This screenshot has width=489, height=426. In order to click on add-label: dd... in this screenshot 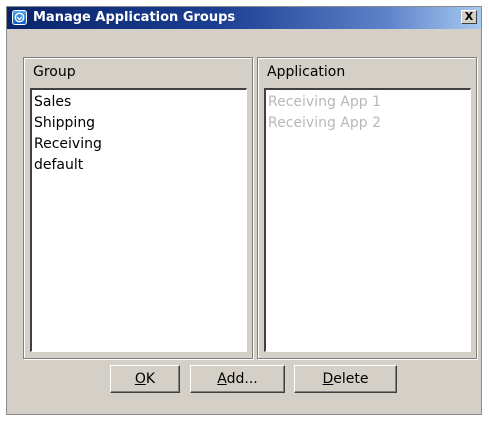, I will do `click(242, 379)`.